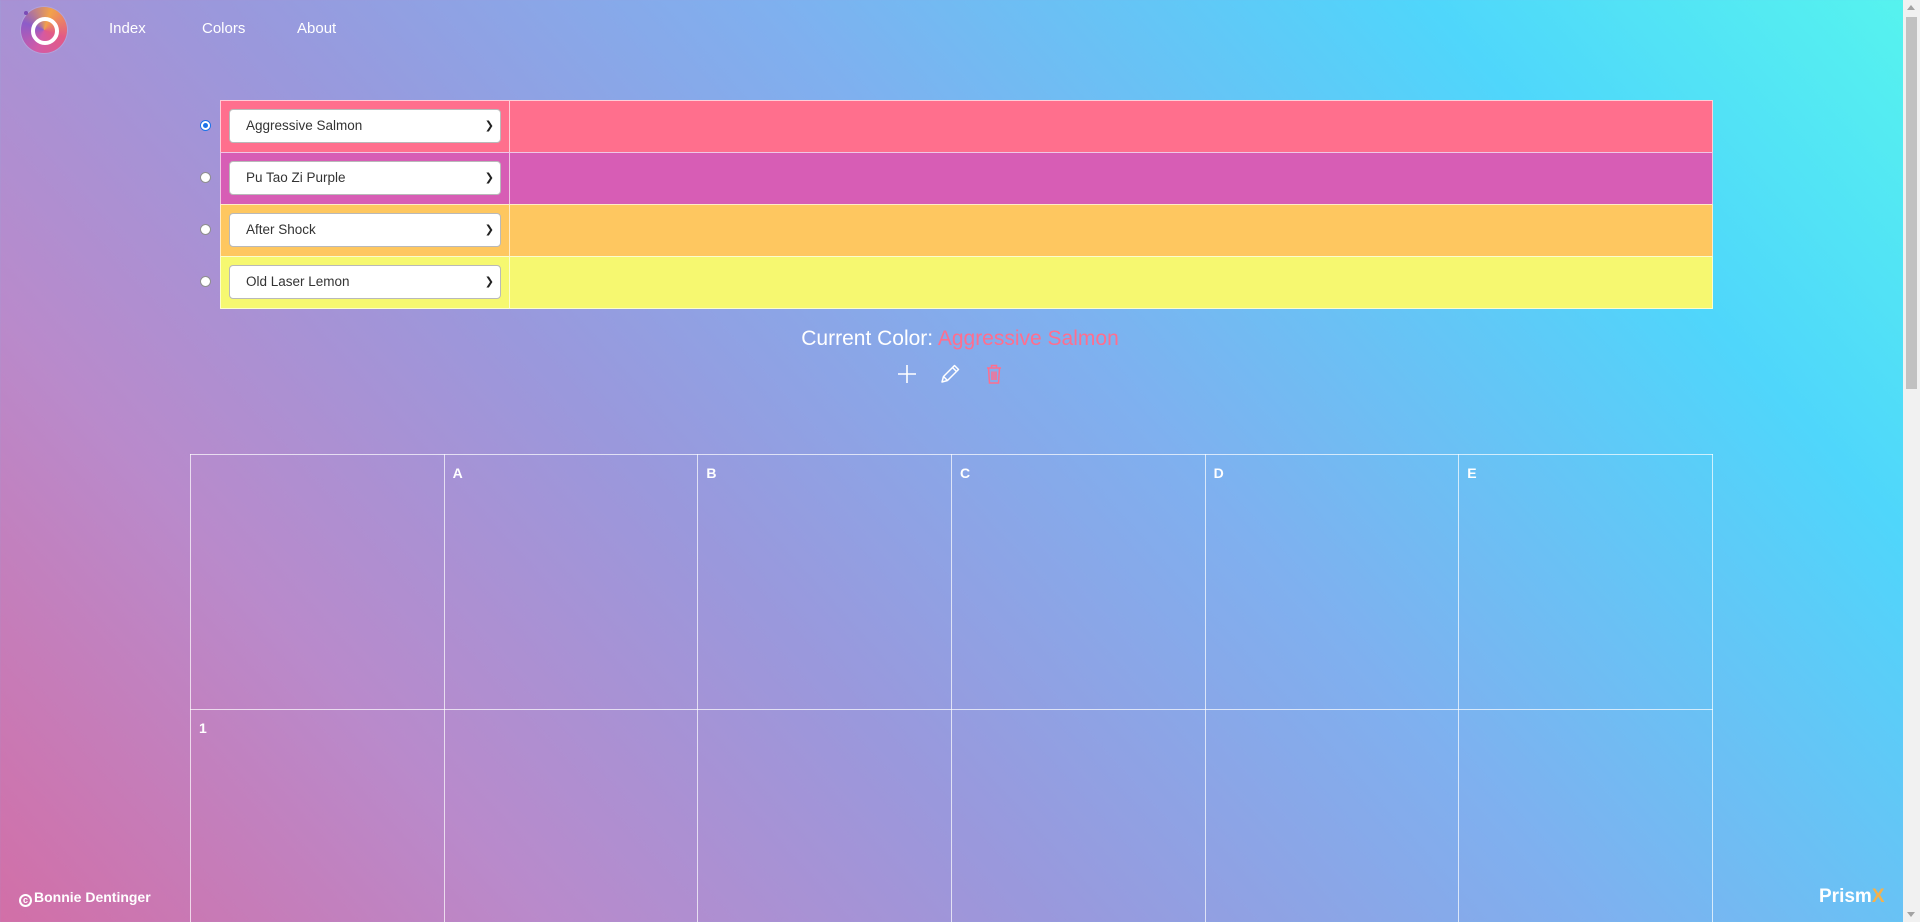 Image resolution: width=1920 pixels, height=922 pixels. Describe the element at coordinates (44, 30) in the screenshot. I see `logo-icon` at that location.